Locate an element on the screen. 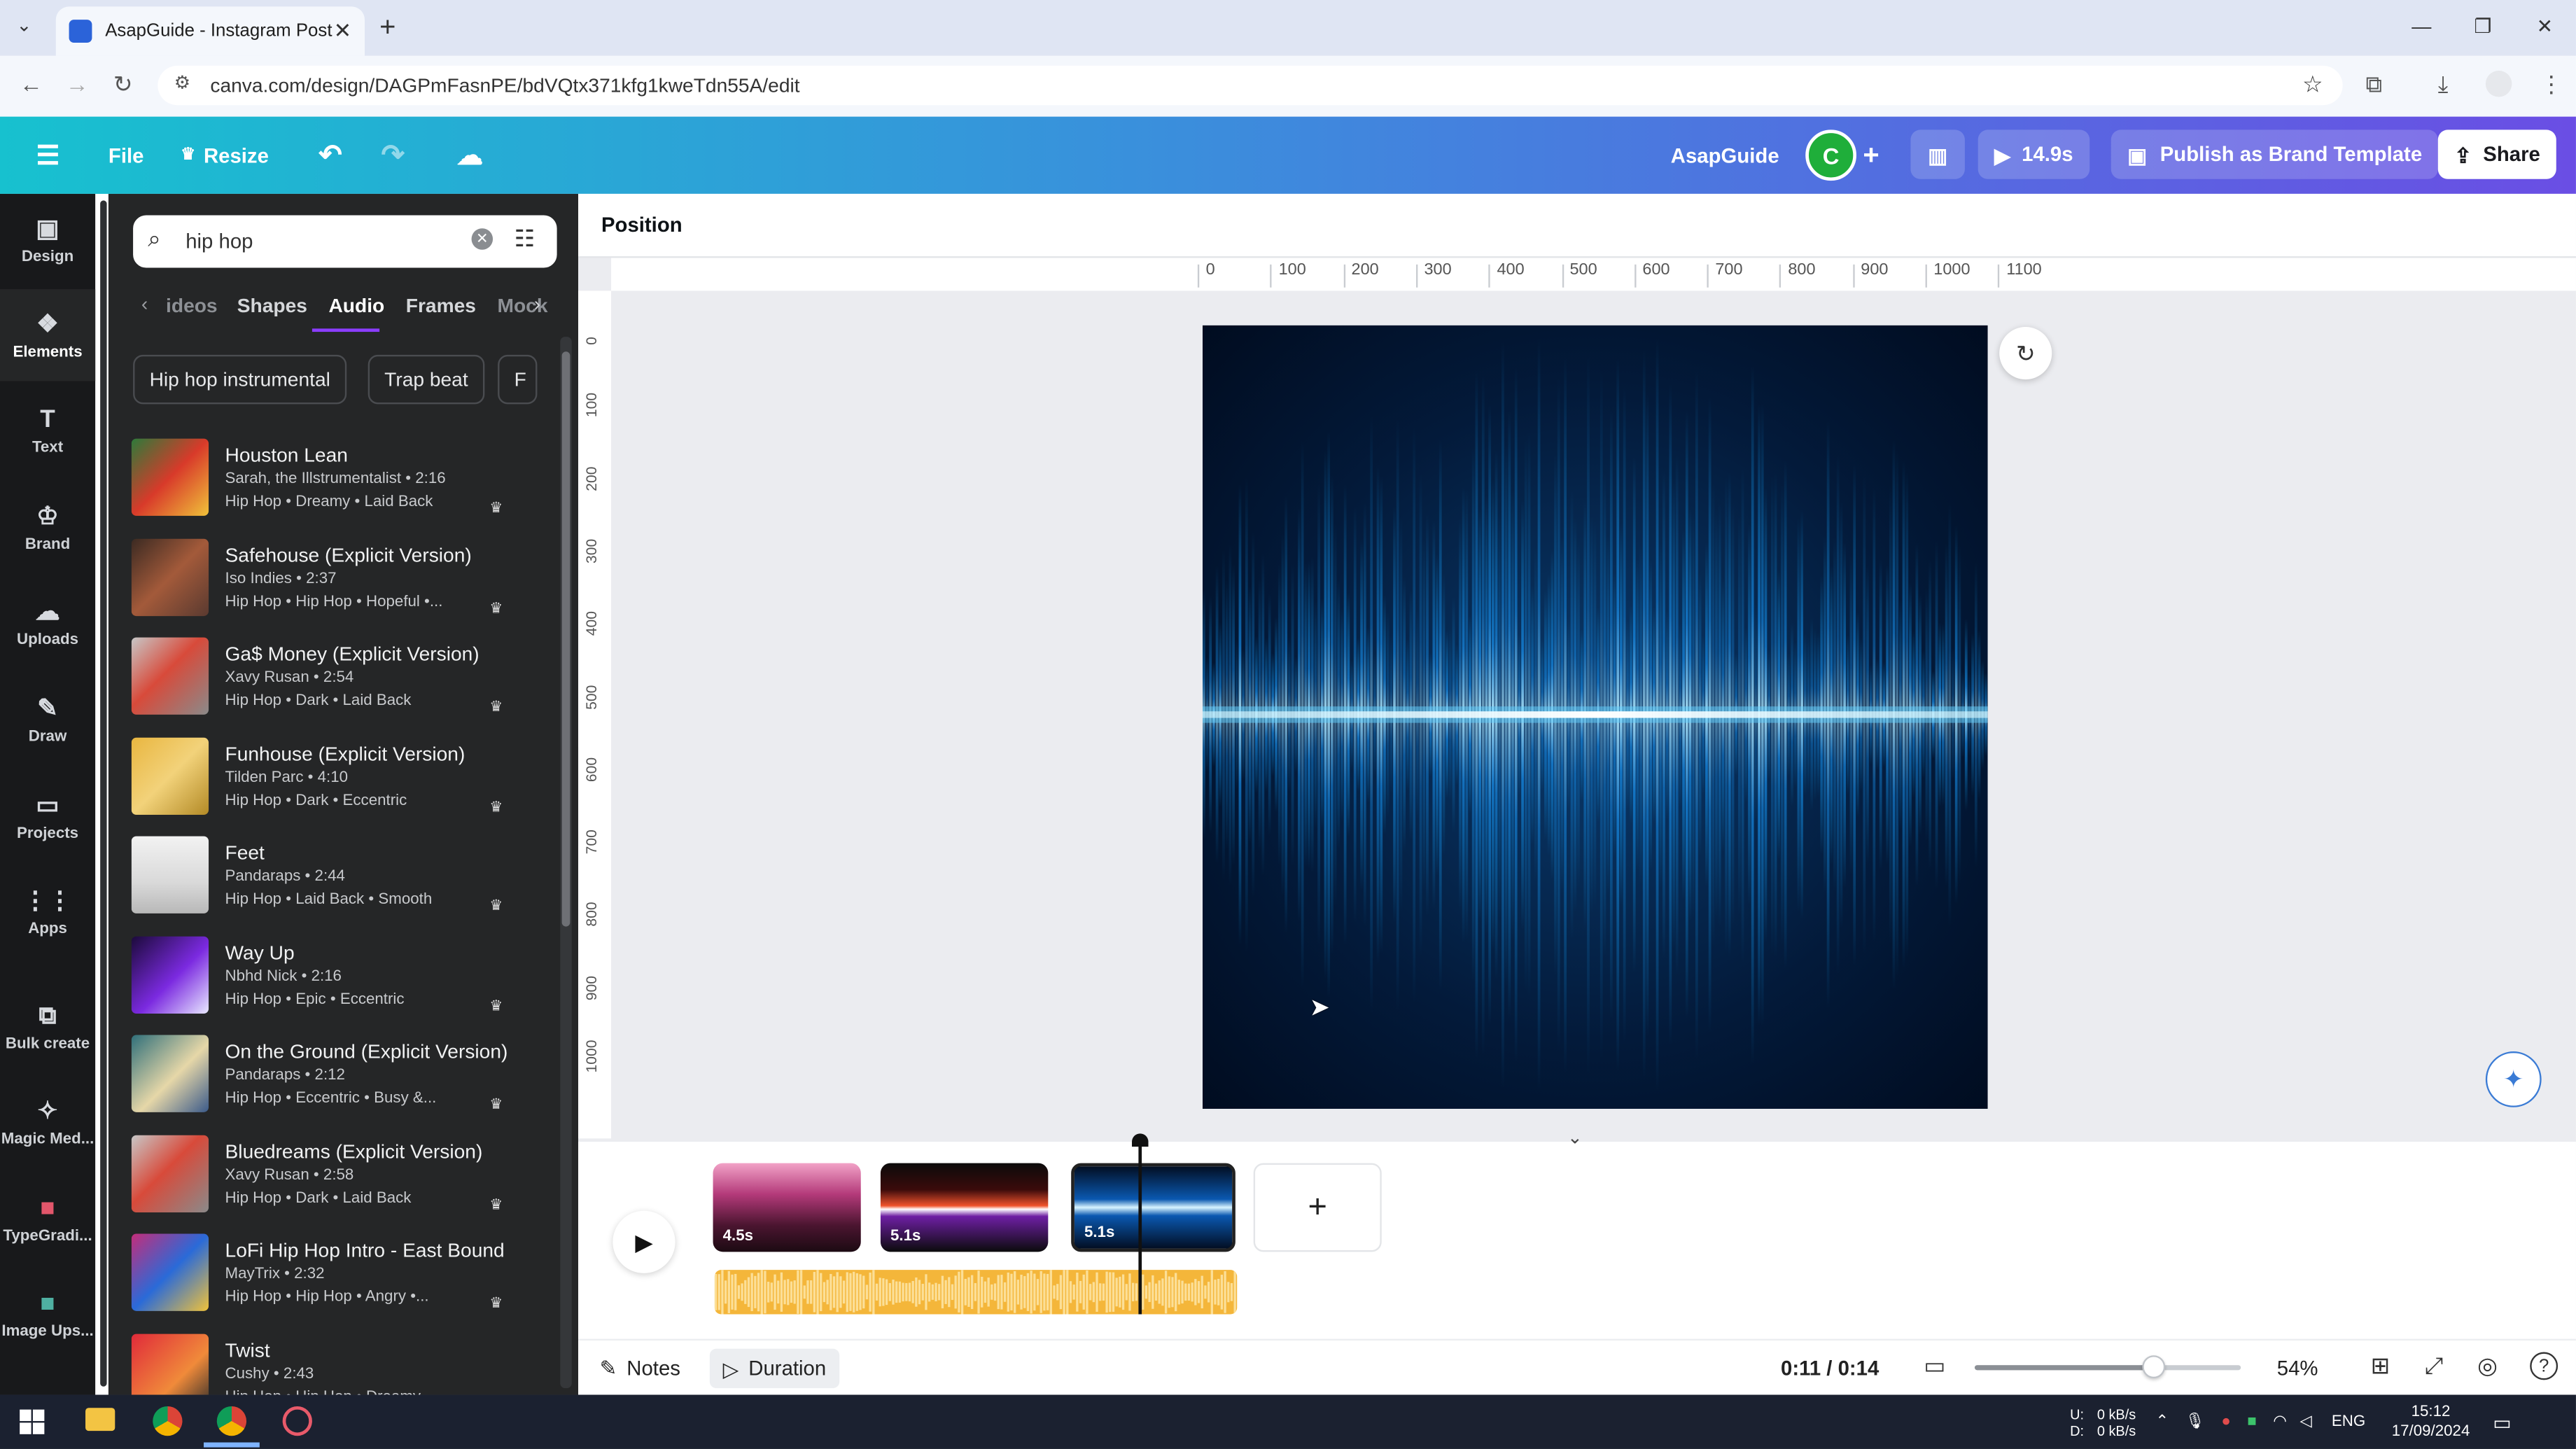 This screenshot has height=1449, width=2576. browser-menu-icon: ⋮ is located at coordinates (2551, 85).